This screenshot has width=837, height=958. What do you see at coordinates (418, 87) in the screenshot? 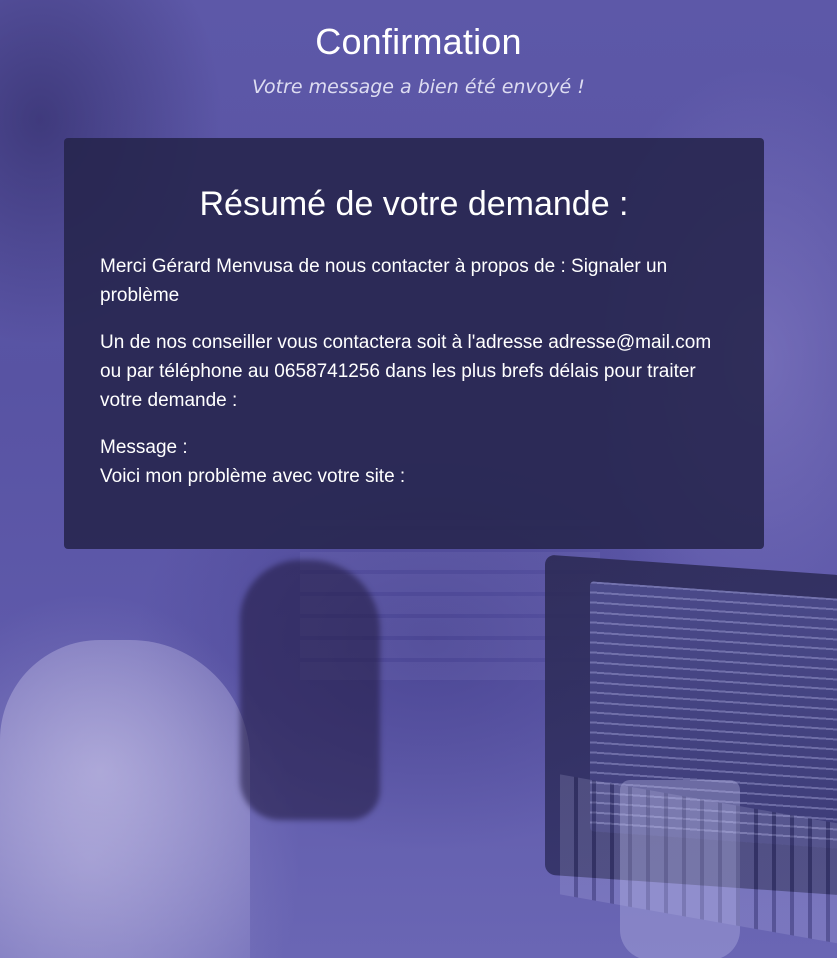
I see `page-subtitle: Votre message a bien été envoyé !` at bounding box center [418, 87].